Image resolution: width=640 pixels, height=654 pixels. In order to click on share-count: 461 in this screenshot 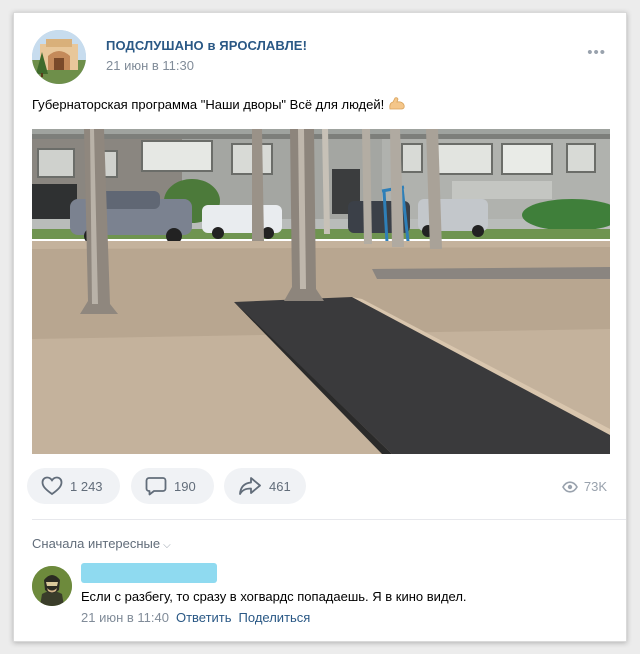, I will do `click(280, 486)`.